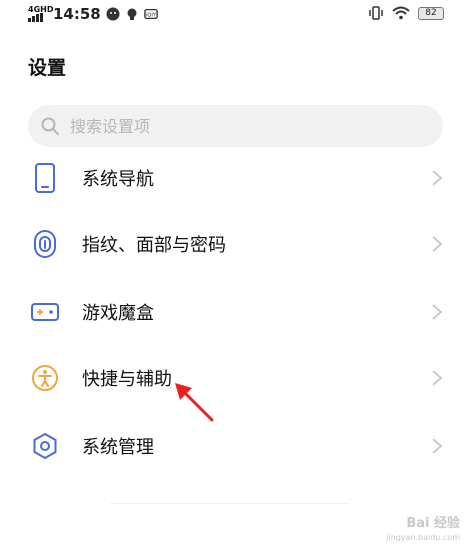  What do you see at coordinates (433, 523) in the screenshot?
I see `watermark-text: Bai 经验` at bounding box center [433, 523].